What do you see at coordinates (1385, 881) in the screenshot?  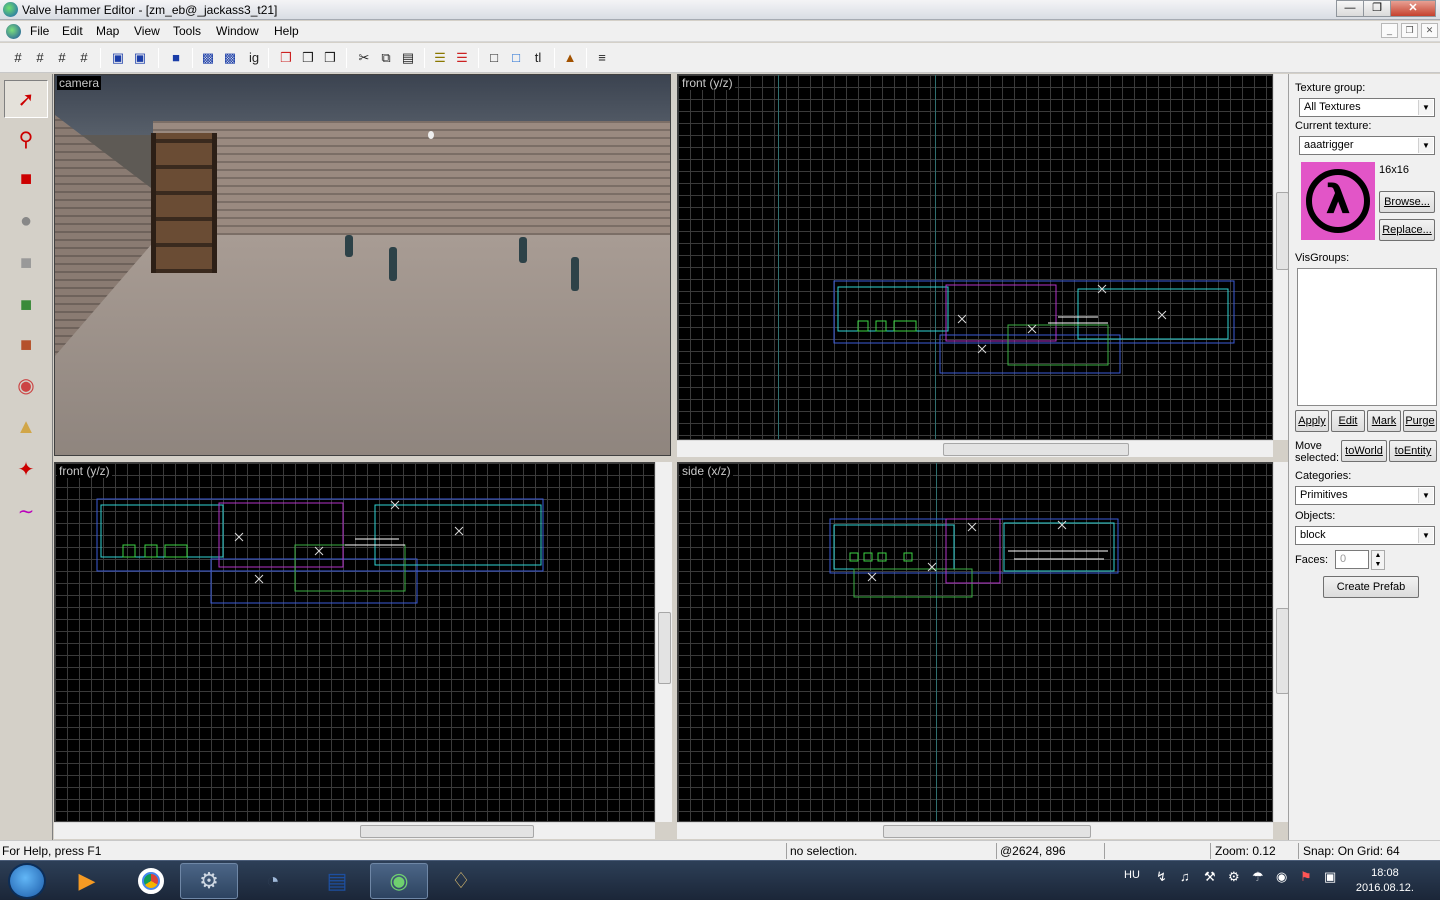 I see `clock: 18:08 2016.08.12.` at bounding box center [1385, 881].